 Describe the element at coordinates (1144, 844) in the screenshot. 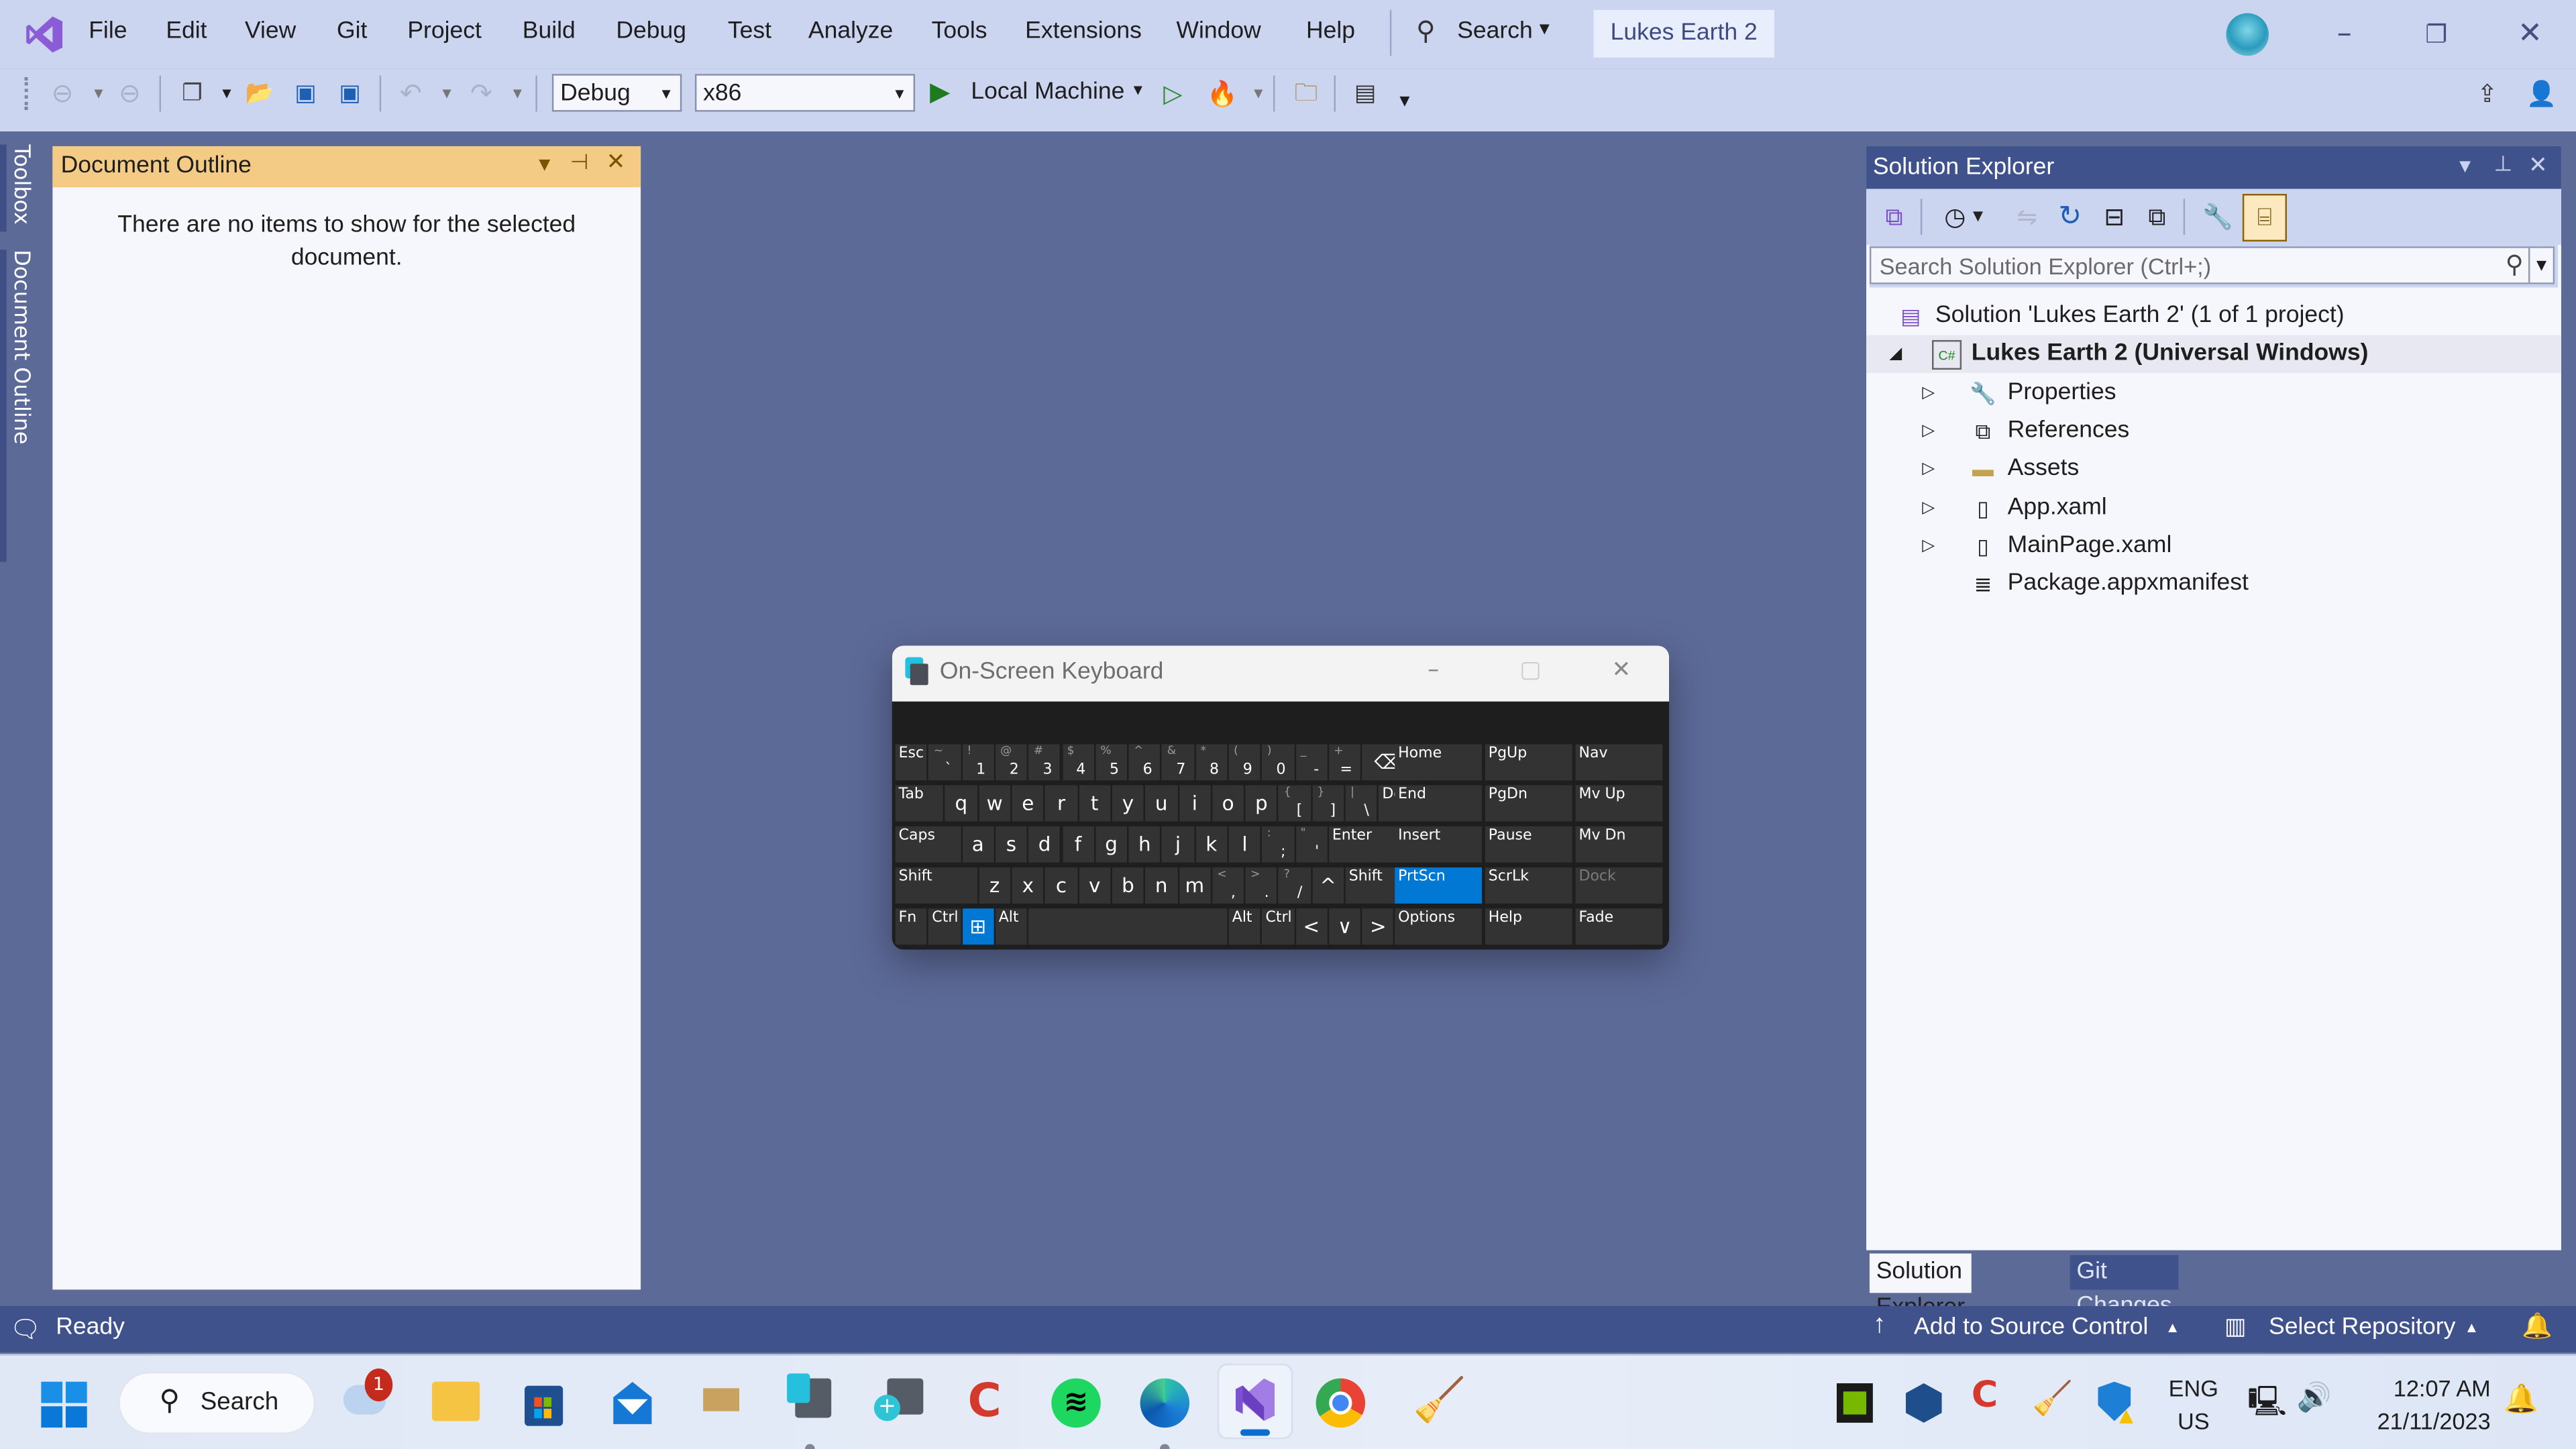

I see `osk-key: h` at that location.